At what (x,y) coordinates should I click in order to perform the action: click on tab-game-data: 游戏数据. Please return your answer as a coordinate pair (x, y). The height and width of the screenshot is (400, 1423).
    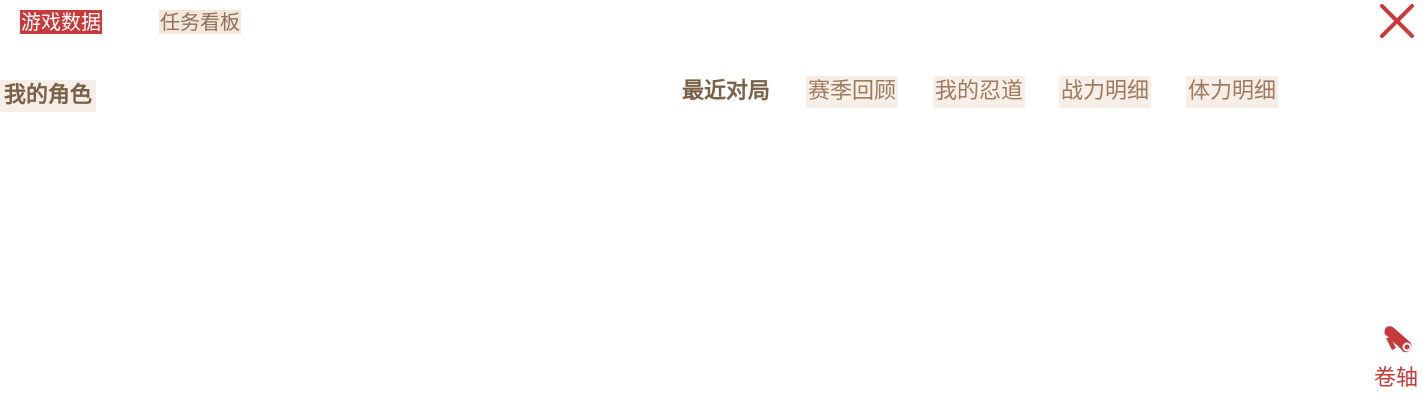
    Looking at the image, I should click on (61, 22).